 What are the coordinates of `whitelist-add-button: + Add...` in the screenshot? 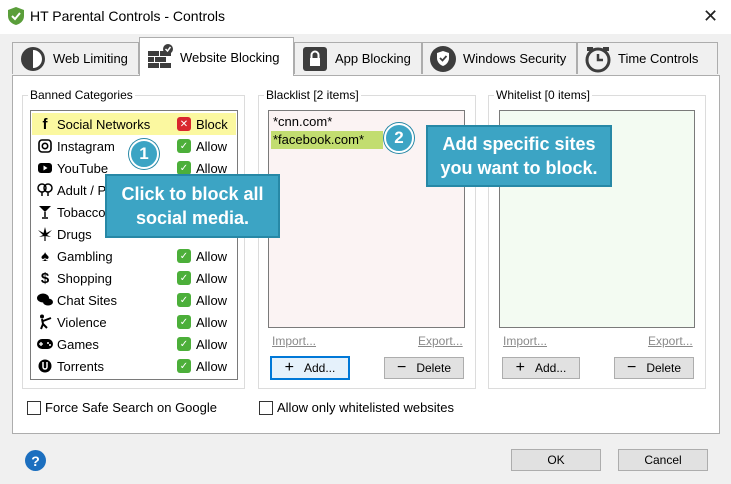 It's located at (541, 368).